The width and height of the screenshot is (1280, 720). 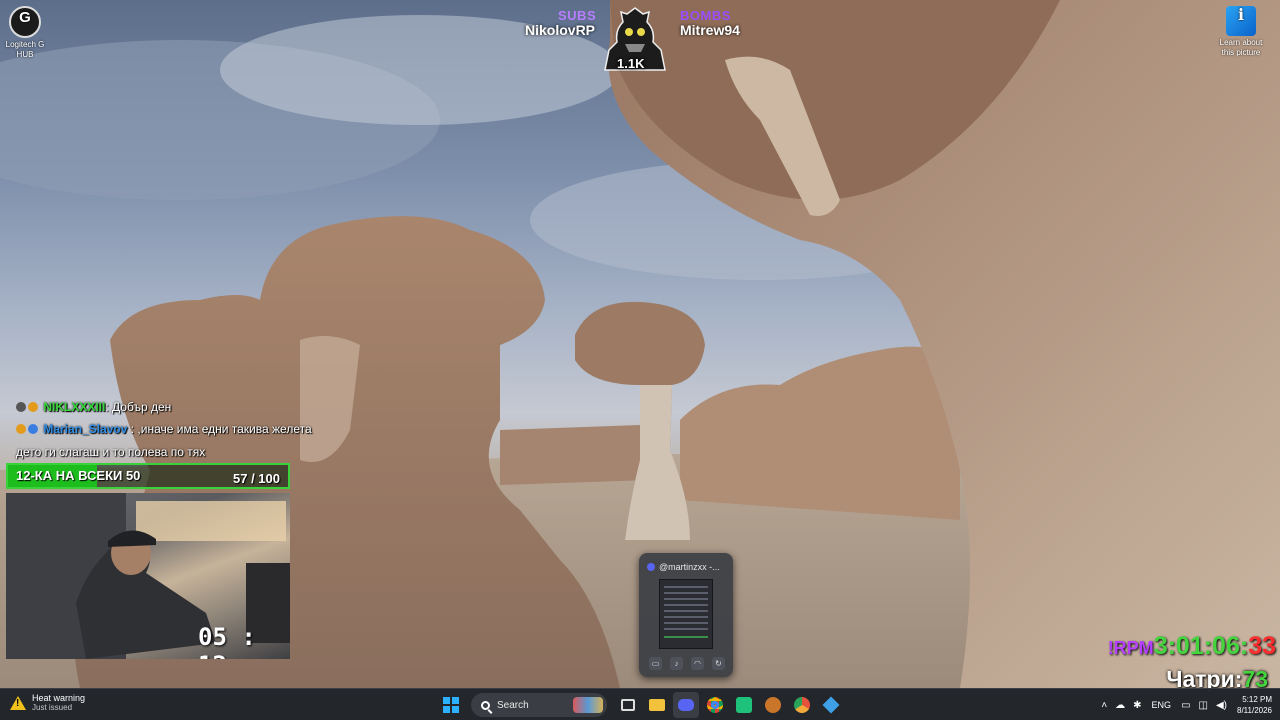 What do you see at coordinates (710, 30) in the screenshot?
I see `bombs-name: Mitrew94` at bounding box center [710, 30].